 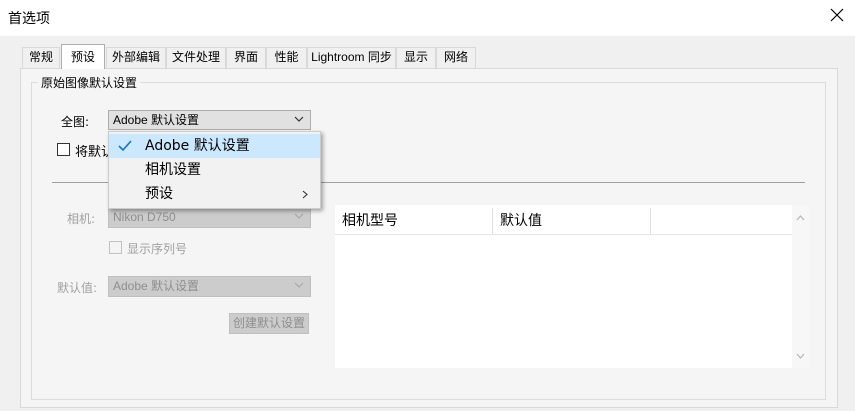 I want to click on default-dropdown: Adobe 默认设置, so click(x=209, y=286).